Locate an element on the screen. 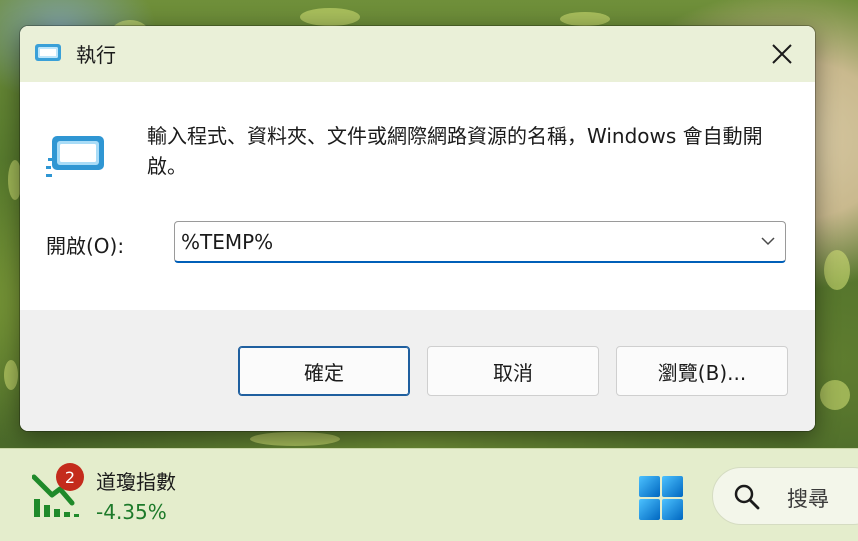 This screenshot has height=541, width=858. windows-logo-icon is located at coordinates (661, 498).